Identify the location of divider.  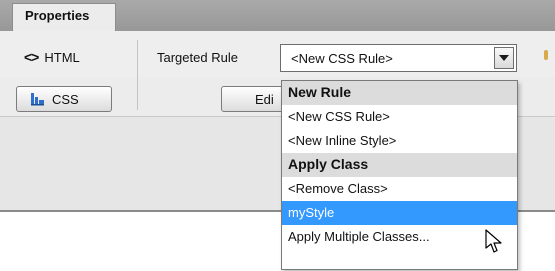
(137, 75).